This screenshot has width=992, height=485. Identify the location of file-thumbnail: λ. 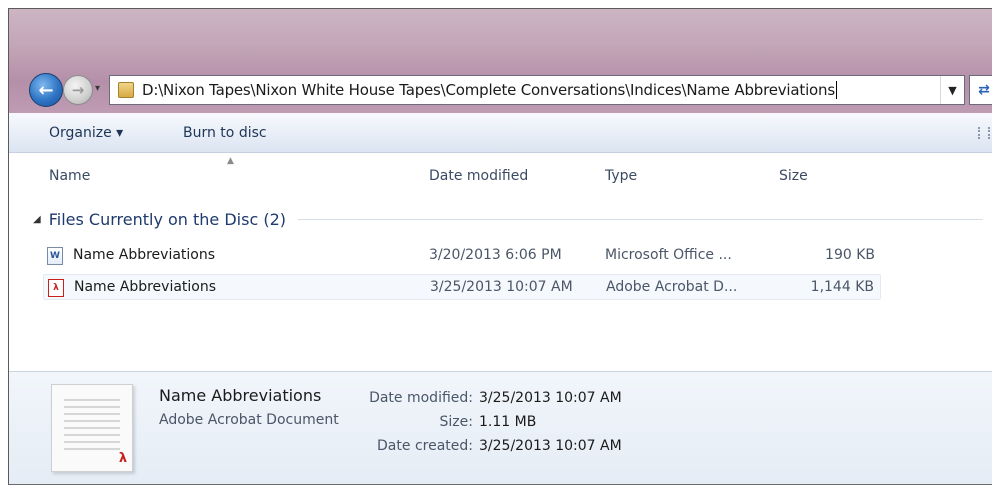
(92, 428).